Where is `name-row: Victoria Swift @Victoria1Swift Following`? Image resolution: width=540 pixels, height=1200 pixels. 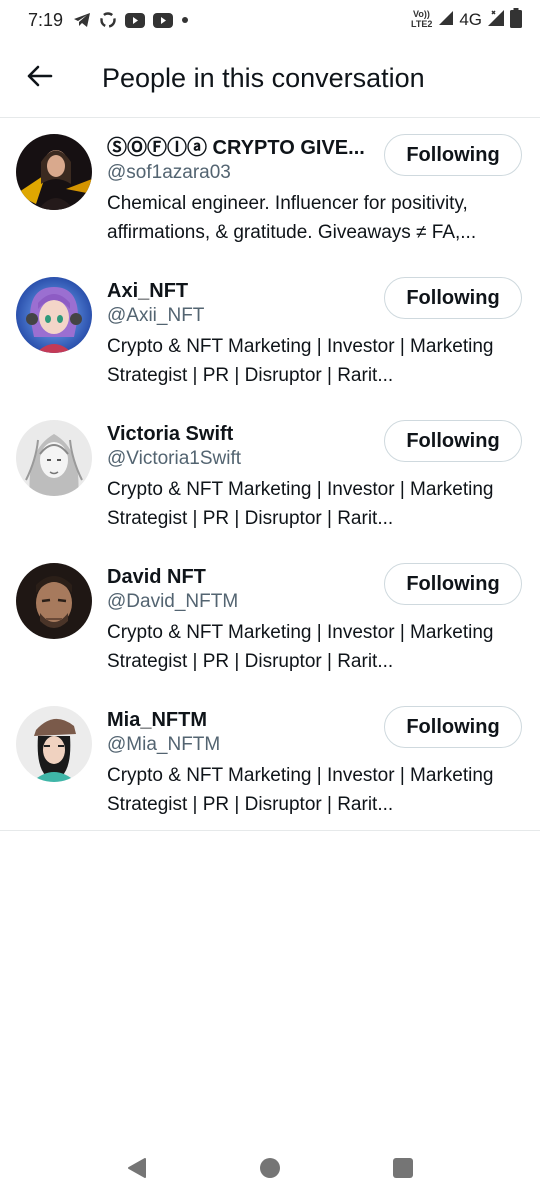
name-row: Victoria Swift @Victoria1Swift Following is located at coordinates (314, 445).